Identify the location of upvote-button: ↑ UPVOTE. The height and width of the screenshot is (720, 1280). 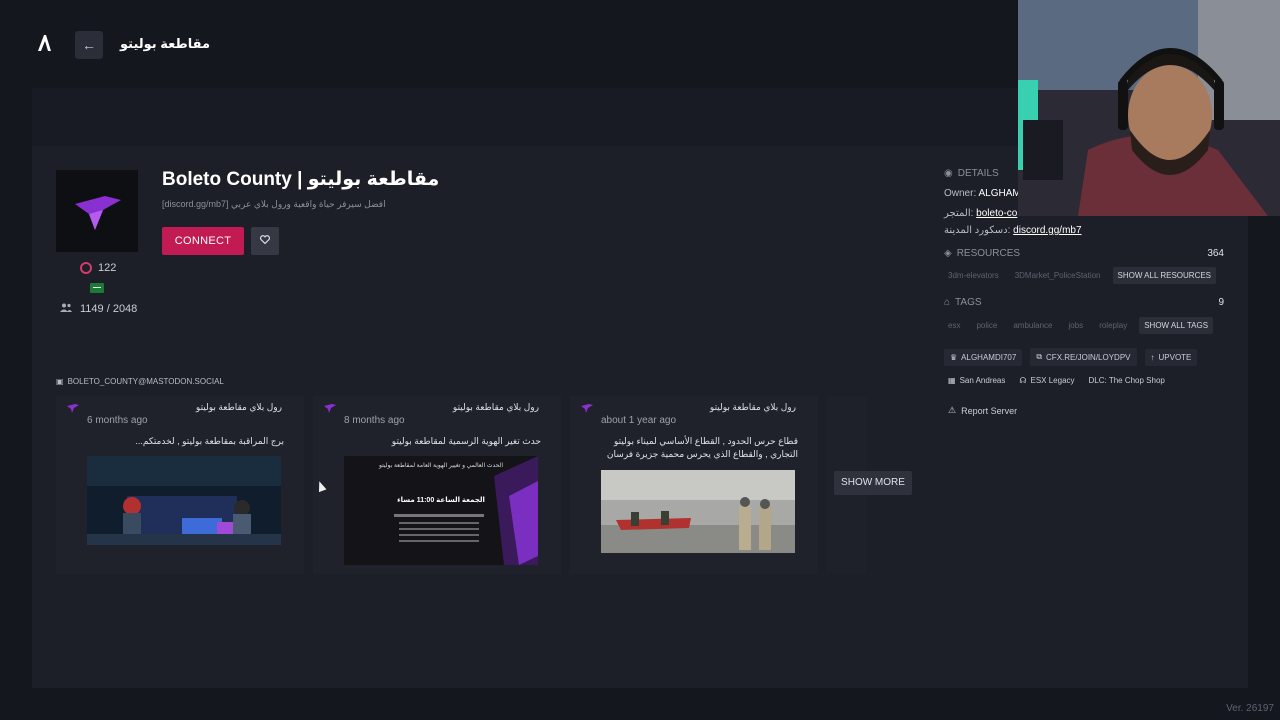
(1171, 357).